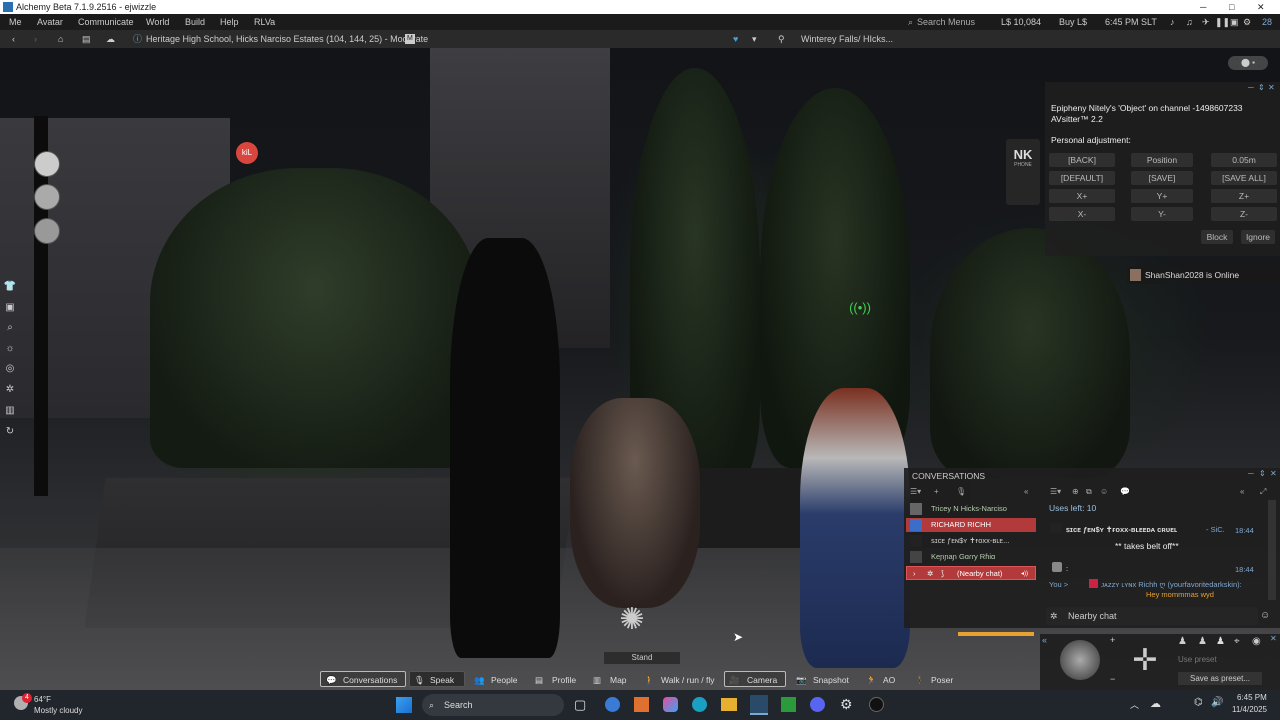 The height and width of the screenshot is (720, 1280). What do you see at coordinates (65, 705) in the screenshot?
I see `weather-widget: 4 64°F Mostly cloudy` at bounding box center [65, 705].